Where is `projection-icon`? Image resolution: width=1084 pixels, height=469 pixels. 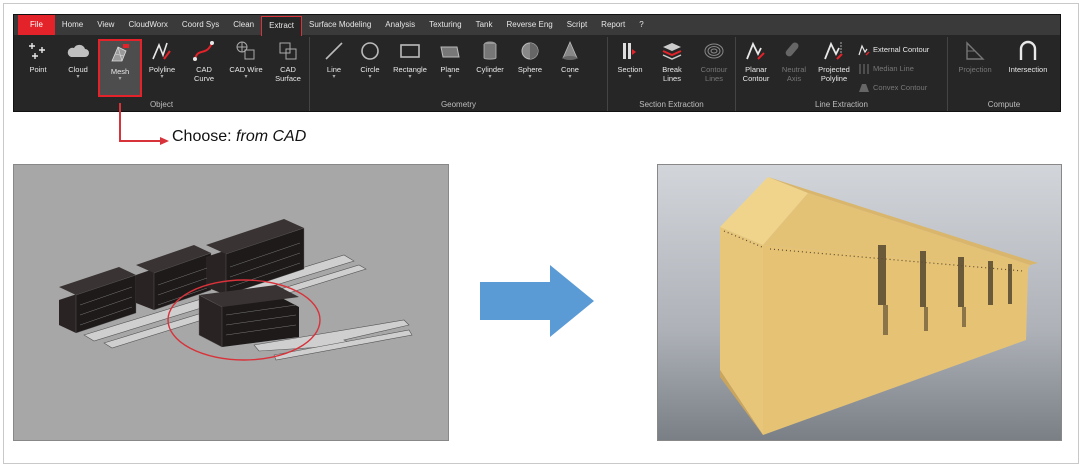
projection-icon is located at coordinates (975, 50).